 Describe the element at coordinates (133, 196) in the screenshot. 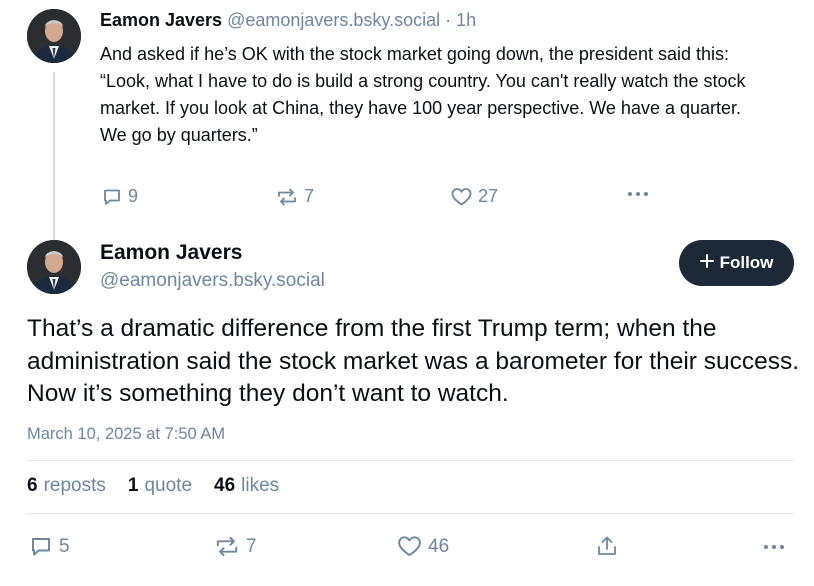

I see `reply-count: 9` at that location.